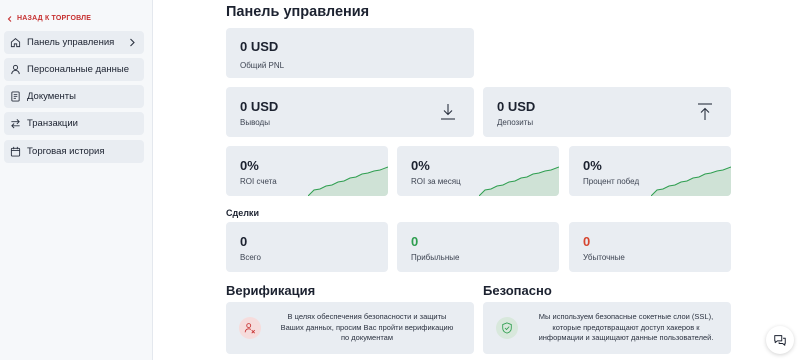 The height and width of the screenshot is (360, 800). Describe the element at coordinates (604, 257) in the screenshot. I see `trades-losing-label: Убыточные` at that location.